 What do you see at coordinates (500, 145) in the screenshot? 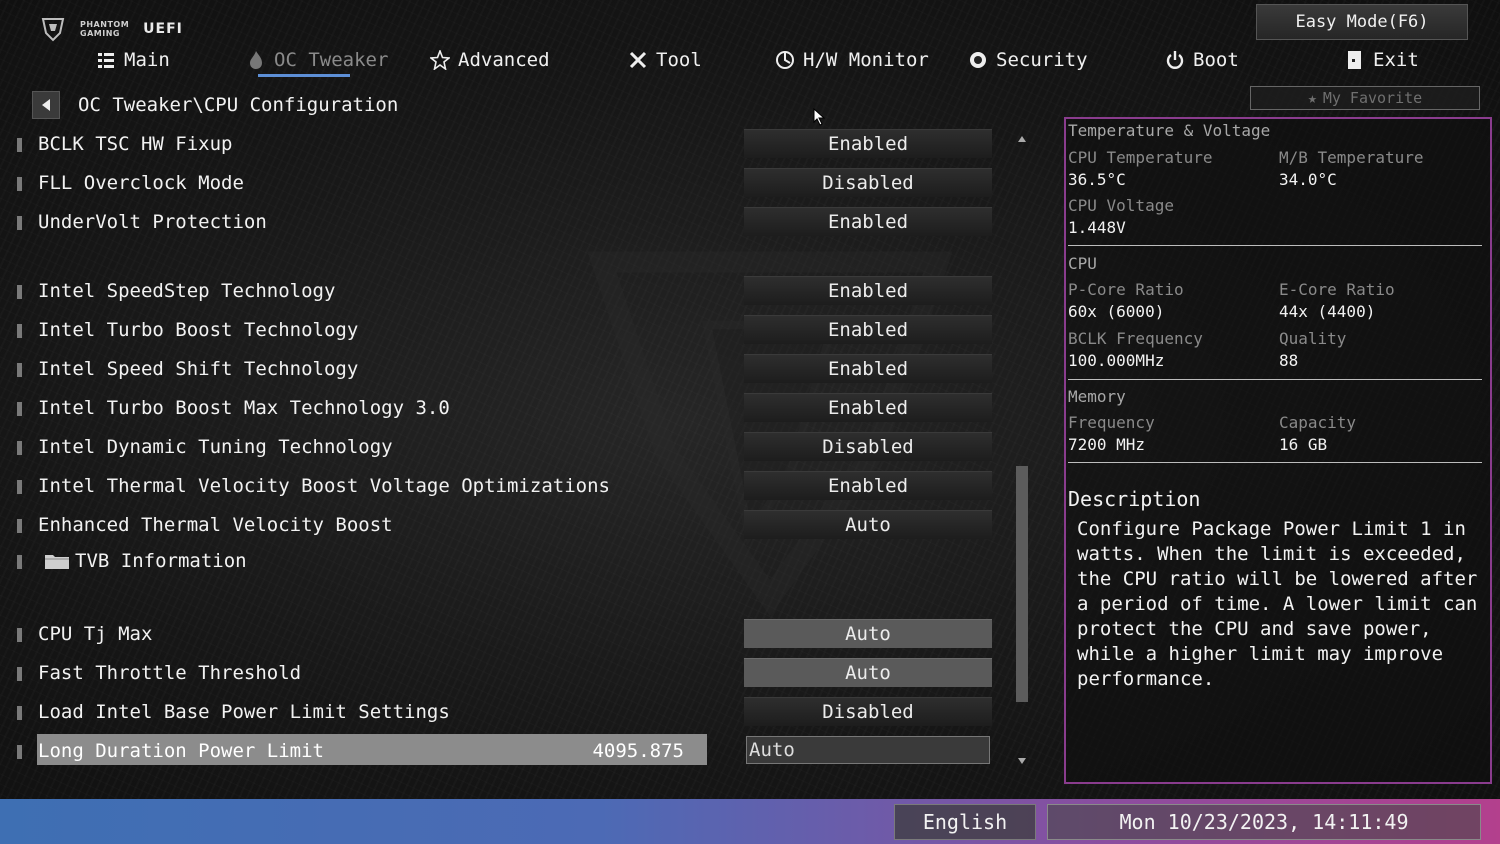
I see `setting-bclk-tsc-hw-fixup: BCLK TSC HW Fixup Enabled` at bounding box center [500, 145].